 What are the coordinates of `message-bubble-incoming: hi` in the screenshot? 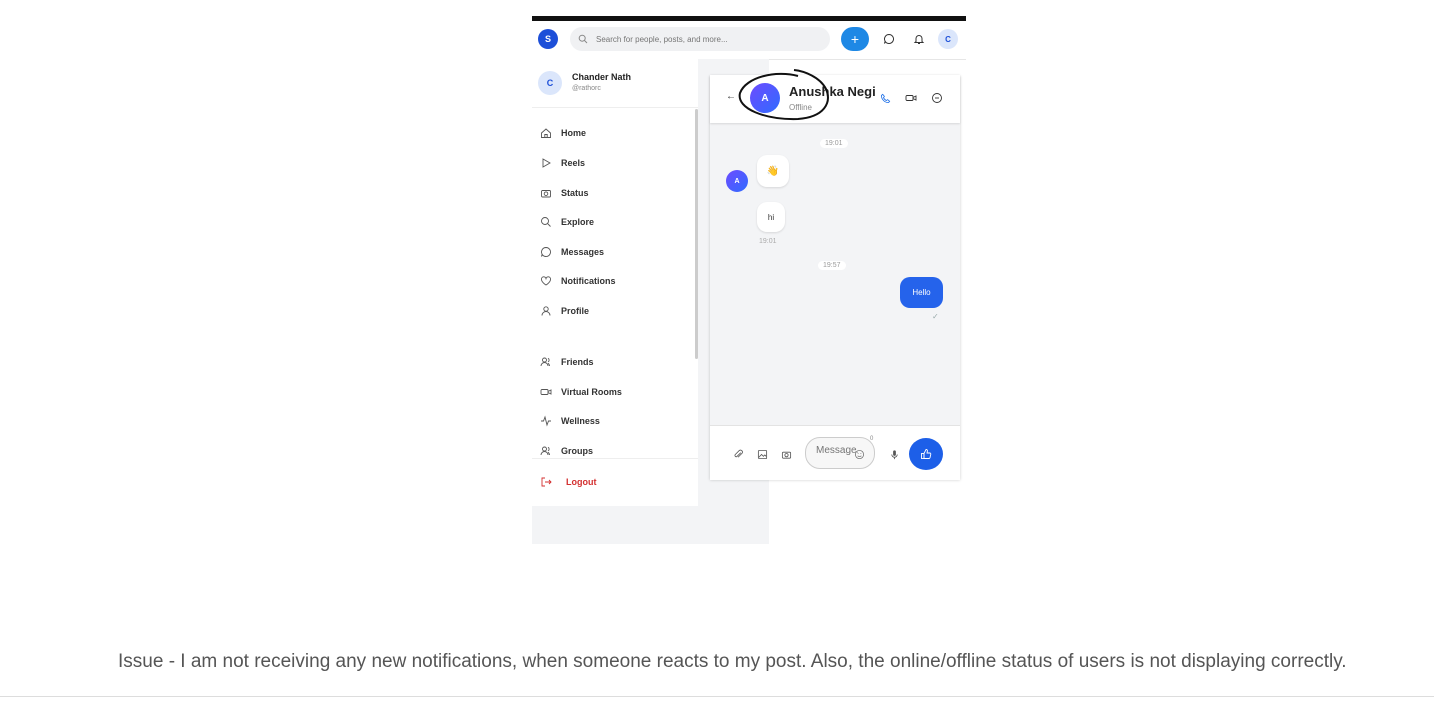 It's located at (771, 217).